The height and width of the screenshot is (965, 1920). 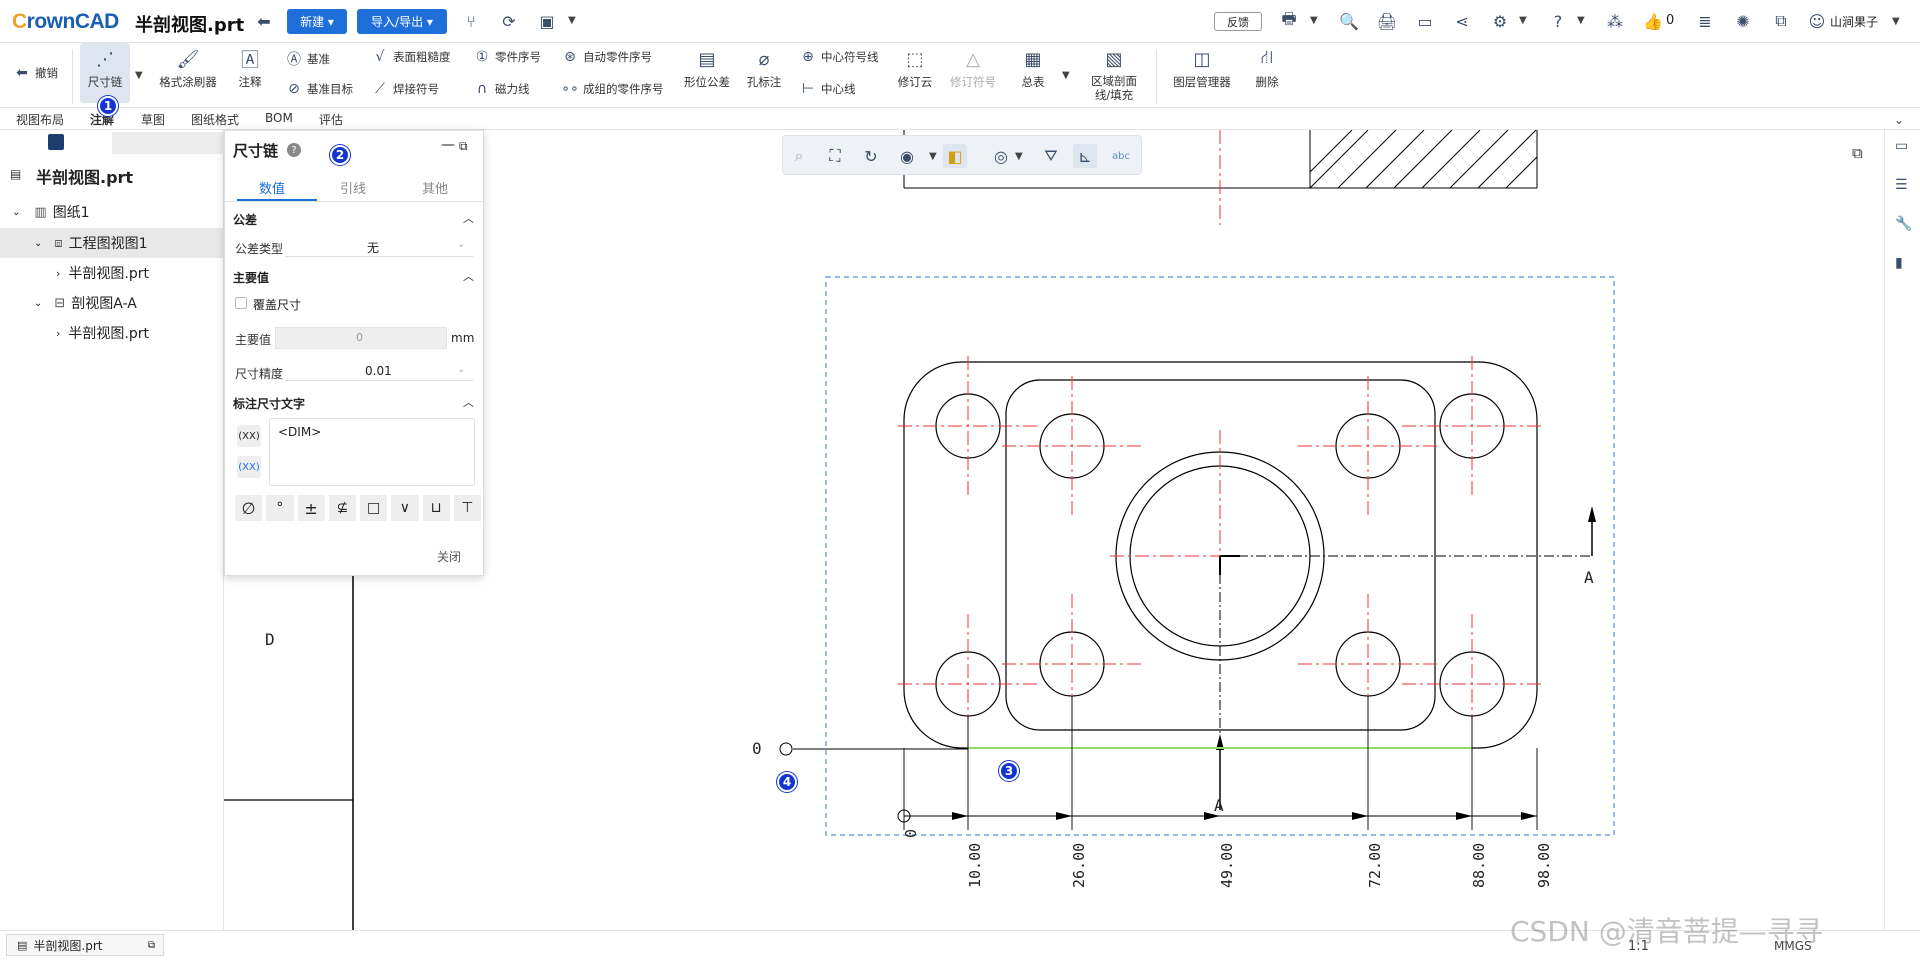 I want to click on insert-dim-oval-icon: (XX), so click(x=249, y=467).